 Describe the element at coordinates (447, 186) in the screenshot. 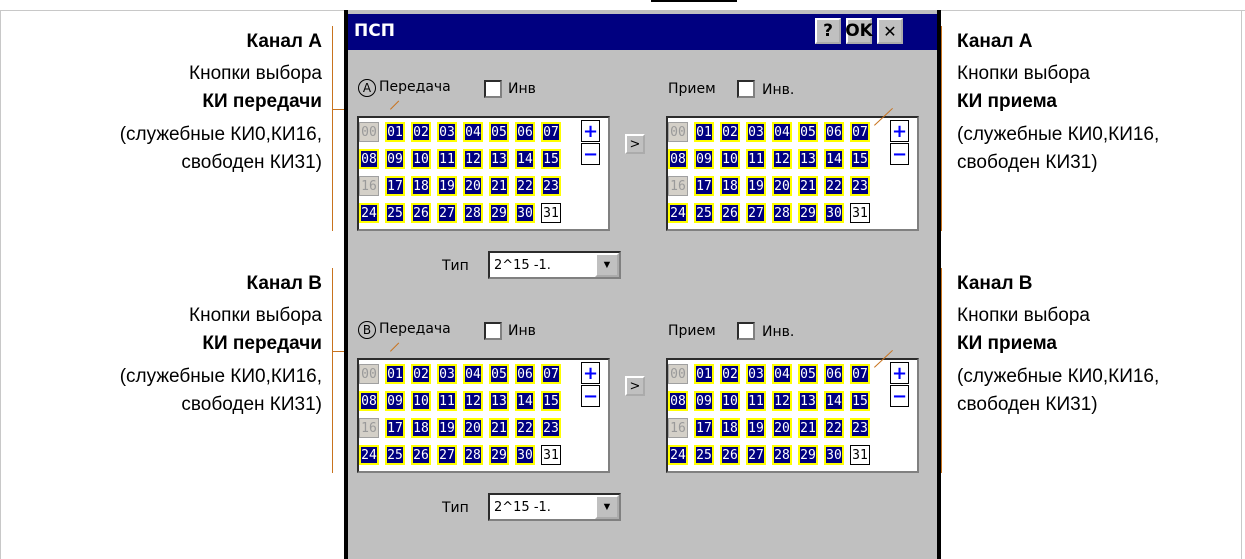

I see `timeslot-button: 19` at that location.